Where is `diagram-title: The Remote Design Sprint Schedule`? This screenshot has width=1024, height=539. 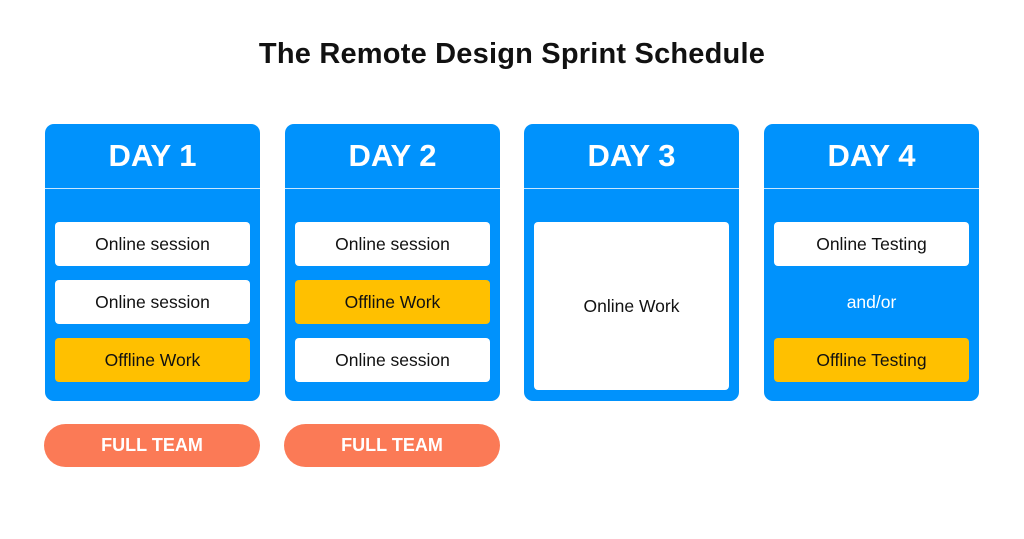 diagram-title: The Remote Design Sprint Schedule is located at coordinates (512, 54).